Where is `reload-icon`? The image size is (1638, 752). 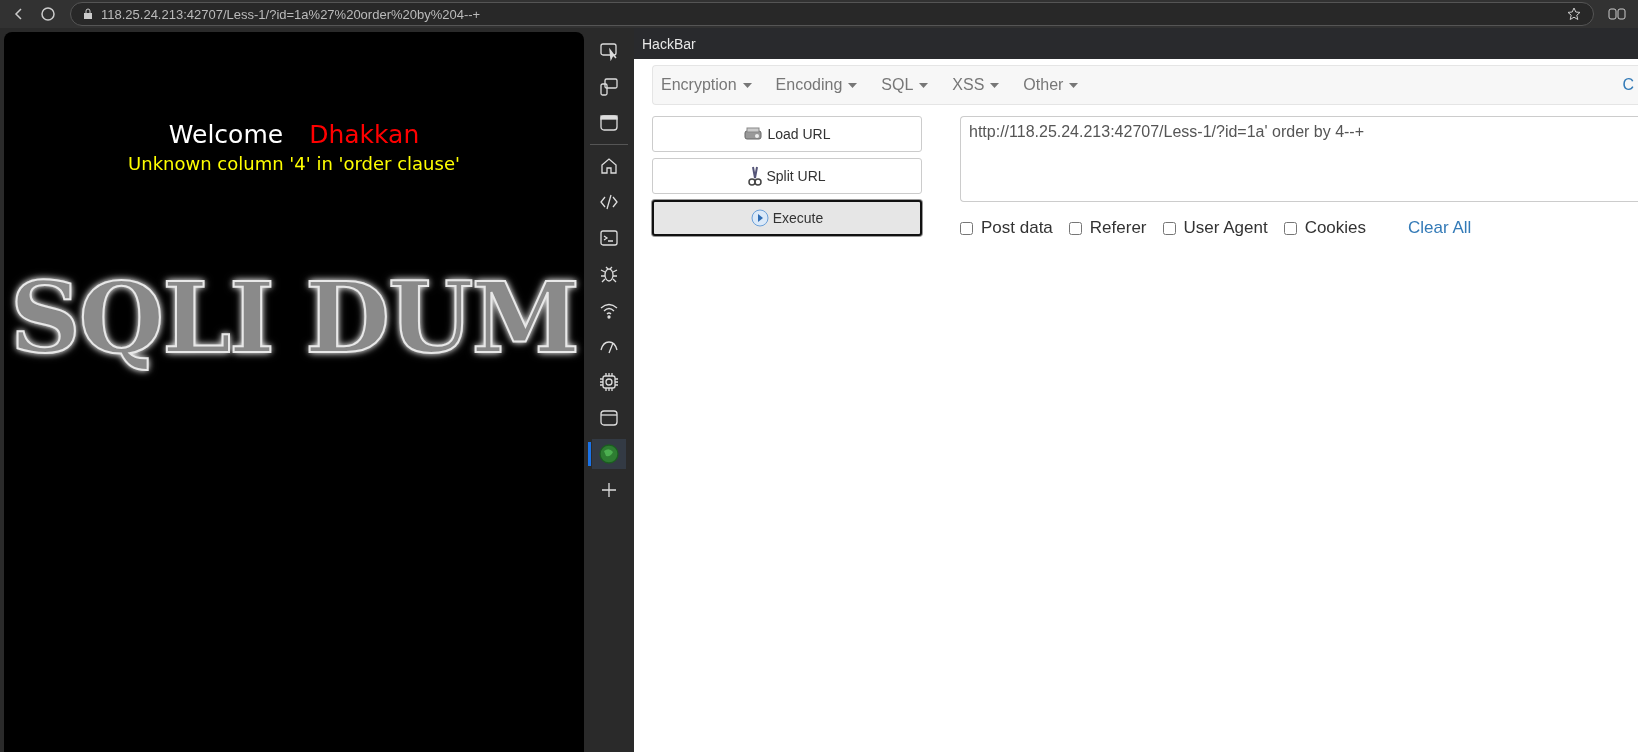
reload-icon is located at coordinates (48, 14).